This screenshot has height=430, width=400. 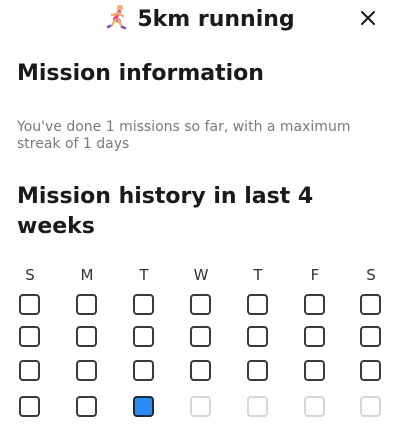 What do you see at coordinates (117, 17) in the screenshot?
I see `runner-icon` at bounding box center [117, 17].